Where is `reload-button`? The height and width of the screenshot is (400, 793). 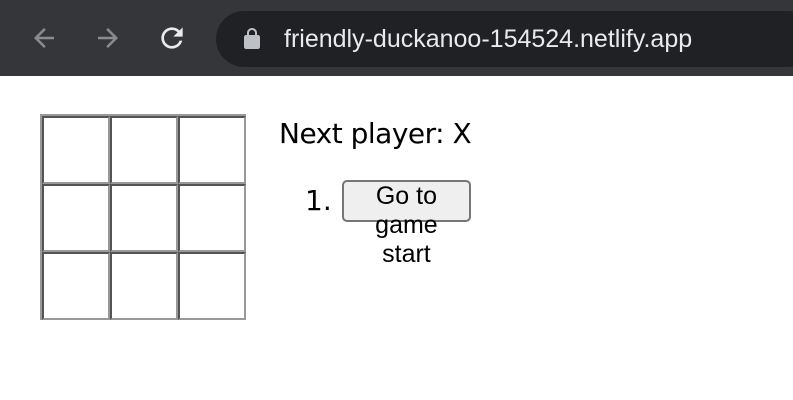 reload-button is located at coordinates (172, 38).